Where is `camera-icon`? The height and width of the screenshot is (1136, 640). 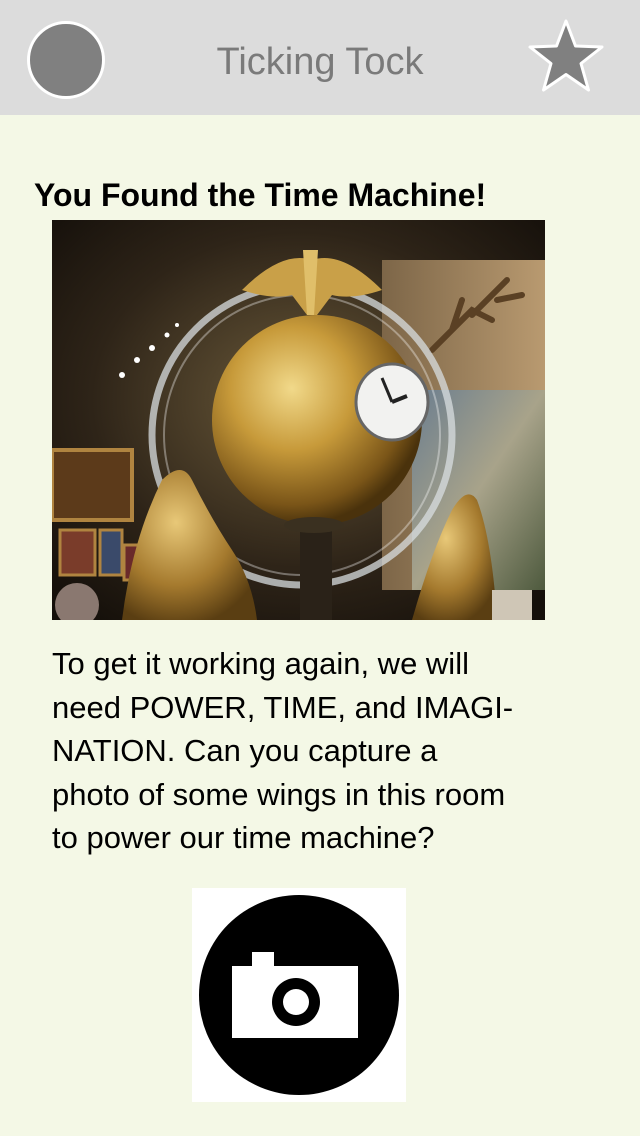 camera-icon is located at coordinates (299, 995).